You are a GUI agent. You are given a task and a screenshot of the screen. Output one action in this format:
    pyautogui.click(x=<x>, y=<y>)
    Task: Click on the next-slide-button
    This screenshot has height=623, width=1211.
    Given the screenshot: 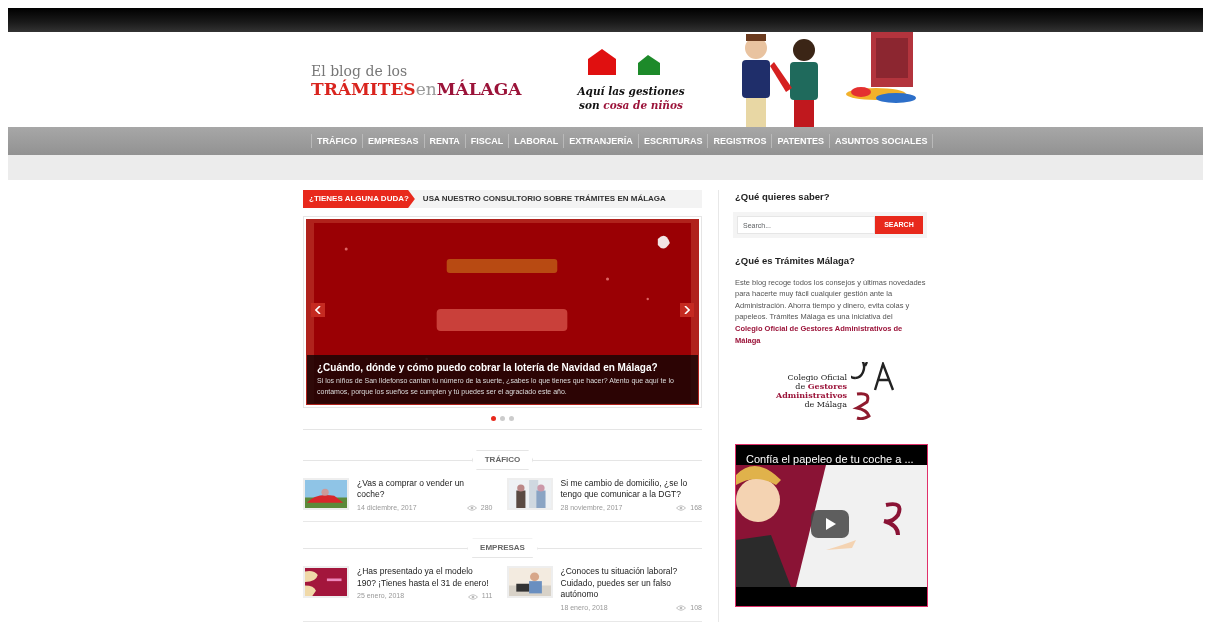 What is the action you would take?
    pyautogui.click(x=687, y=310)
    